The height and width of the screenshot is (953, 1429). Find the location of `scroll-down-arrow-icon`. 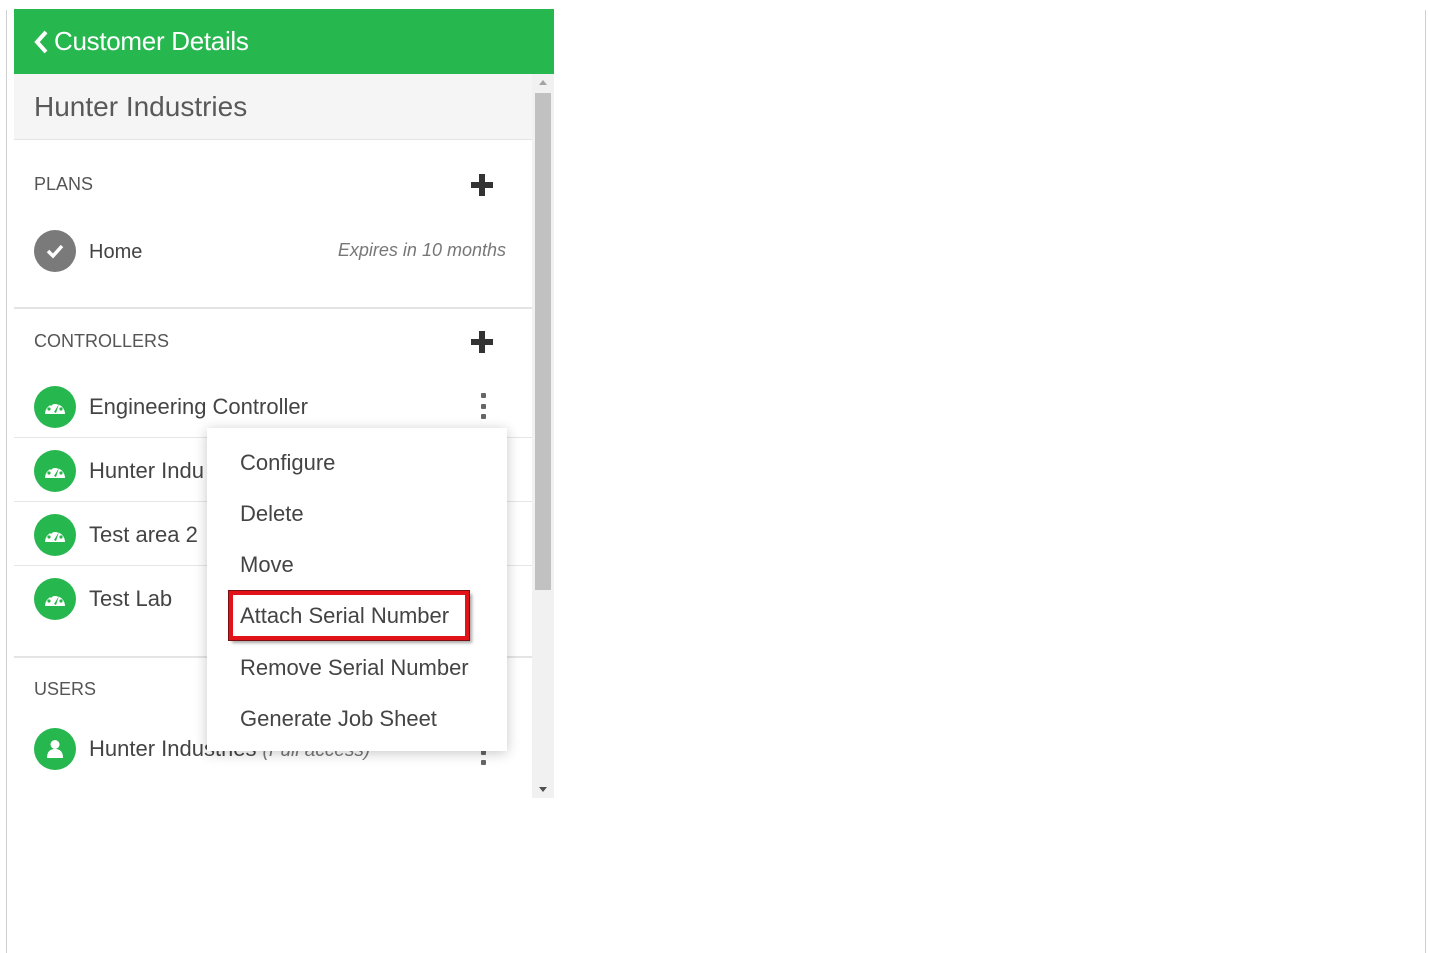

scroll-down-arrow-icon is located at coordinates (543, 789).